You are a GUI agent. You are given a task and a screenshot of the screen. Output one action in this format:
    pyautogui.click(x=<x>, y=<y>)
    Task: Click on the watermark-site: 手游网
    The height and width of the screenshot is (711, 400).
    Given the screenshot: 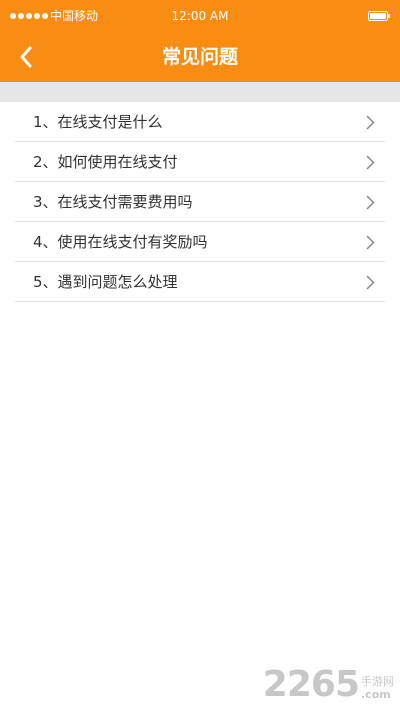 What is the action you would take?
    pyautogui.click(x=377, y=681)
    